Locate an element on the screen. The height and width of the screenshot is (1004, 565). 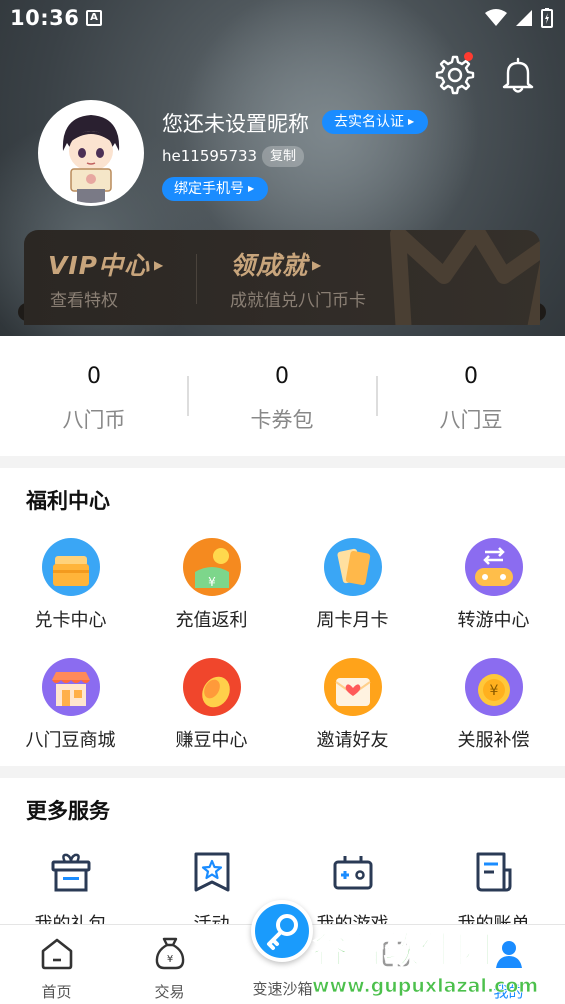
bill-icon is located at coordinates (493, 872).